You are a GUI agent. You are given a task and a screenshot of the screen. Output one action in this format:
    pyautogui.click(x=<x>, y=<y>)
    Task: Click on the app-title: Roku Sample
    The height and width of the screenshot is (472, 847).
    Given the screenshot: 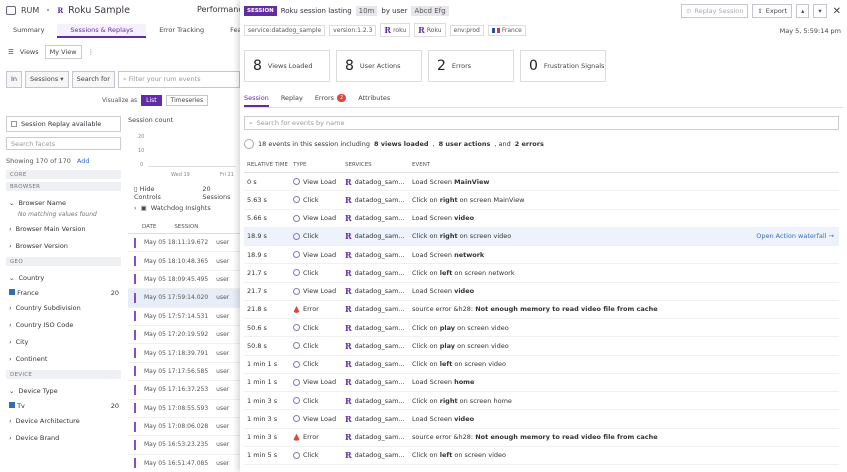 What is the action you would take?
    pyautogui.click(x=99, y=10)
    